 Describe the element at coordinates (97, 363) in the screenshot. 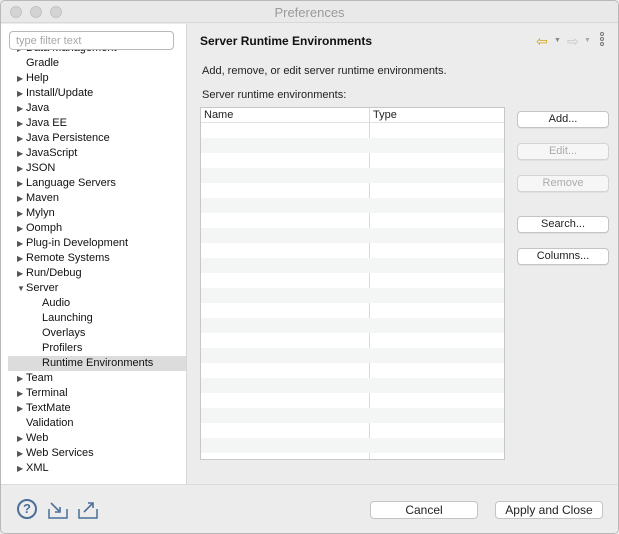

I see `tree-item: Runtime Environments` at that location.